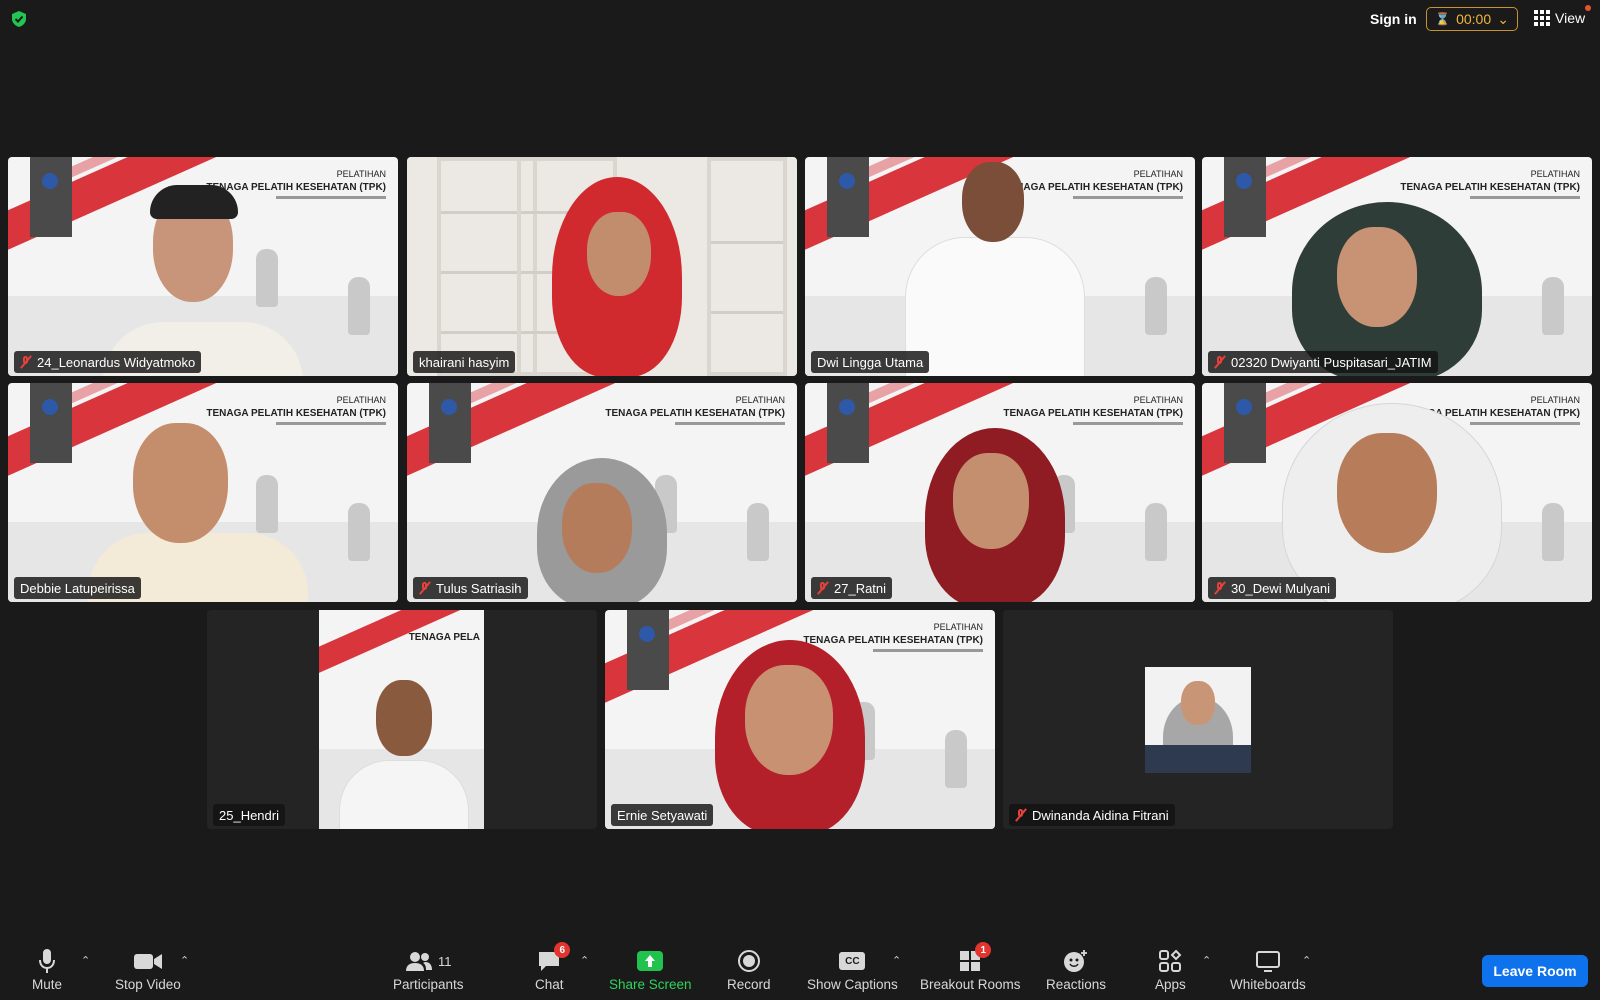 This screenshot has width=1600, height=1000. I want to click on video-tile: Dwinanda Aidina Fitrani, so click(1198, 719).